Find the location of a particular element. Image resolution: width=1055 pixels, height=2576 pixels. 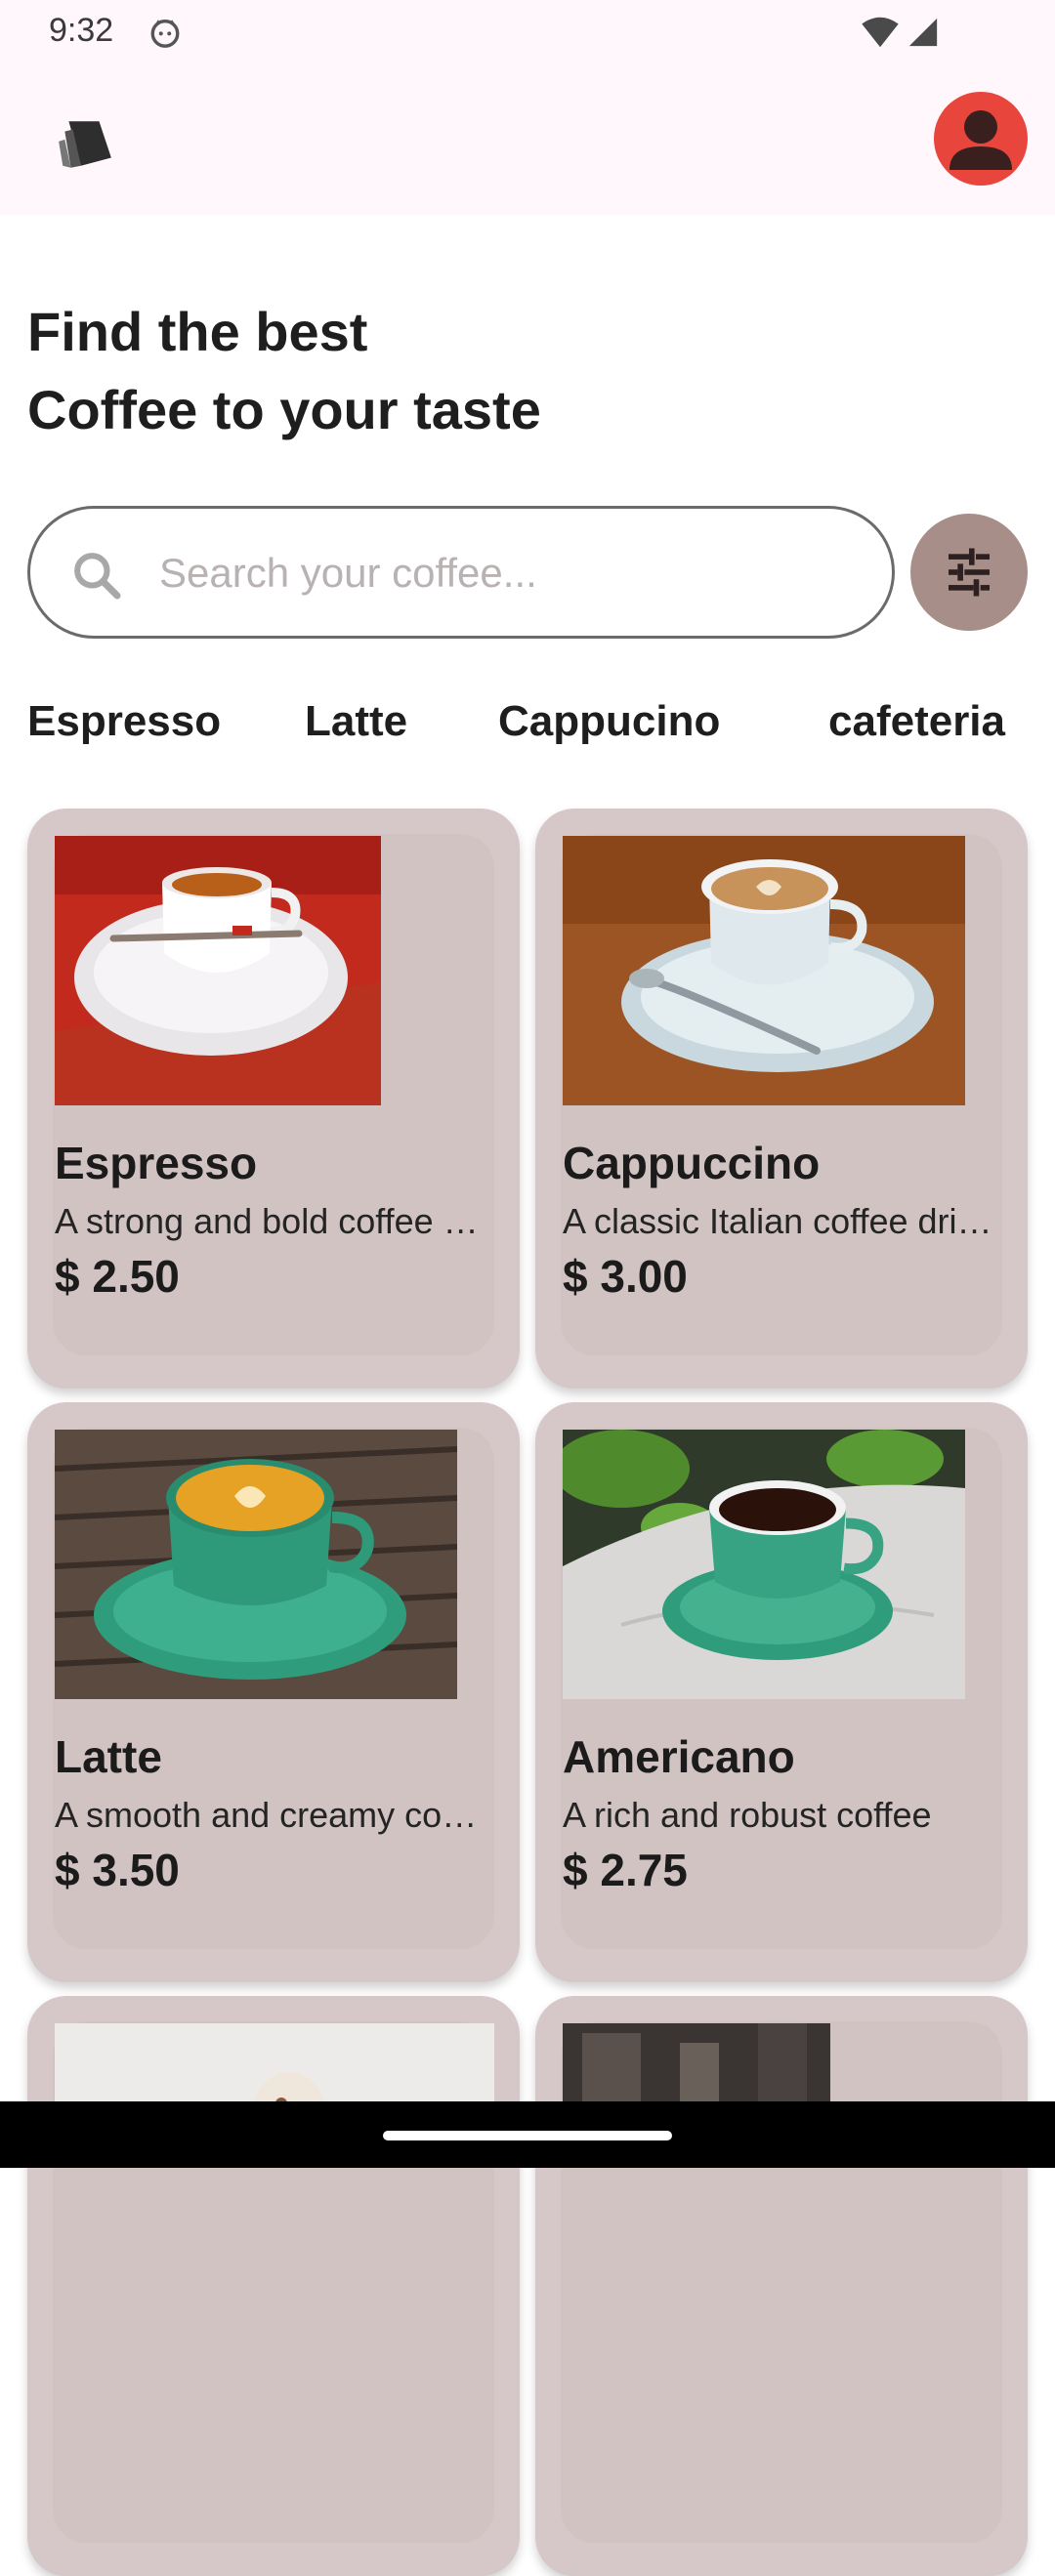

product-name: Latte is located at coordinates (108, 1757).